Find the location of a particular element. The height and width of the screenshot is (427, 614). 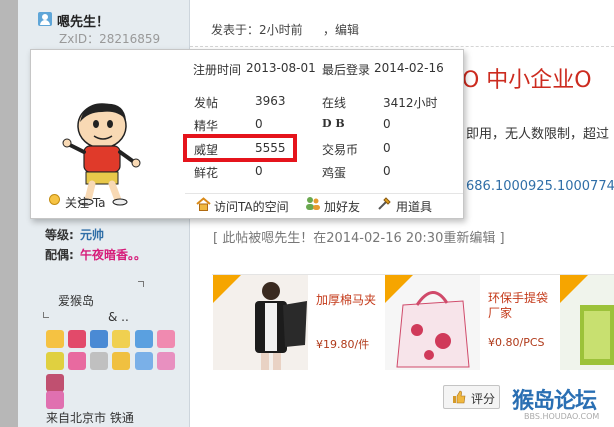

spouse-label: 配偶: is located at coordinates (59, 255).